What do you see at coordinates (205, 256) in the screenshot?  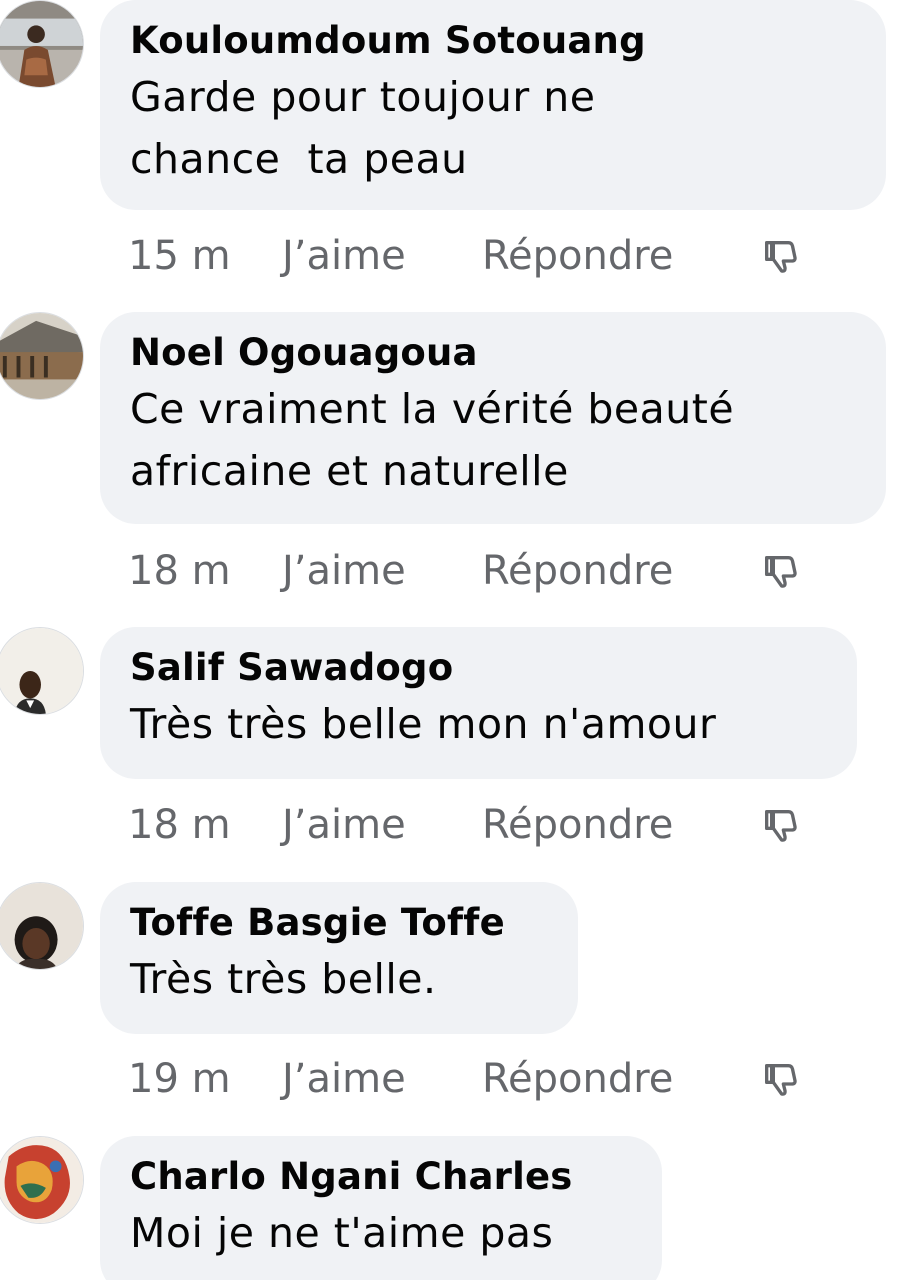 I see `comment-timestamp: 15 m` at bounding box center [205, 256].